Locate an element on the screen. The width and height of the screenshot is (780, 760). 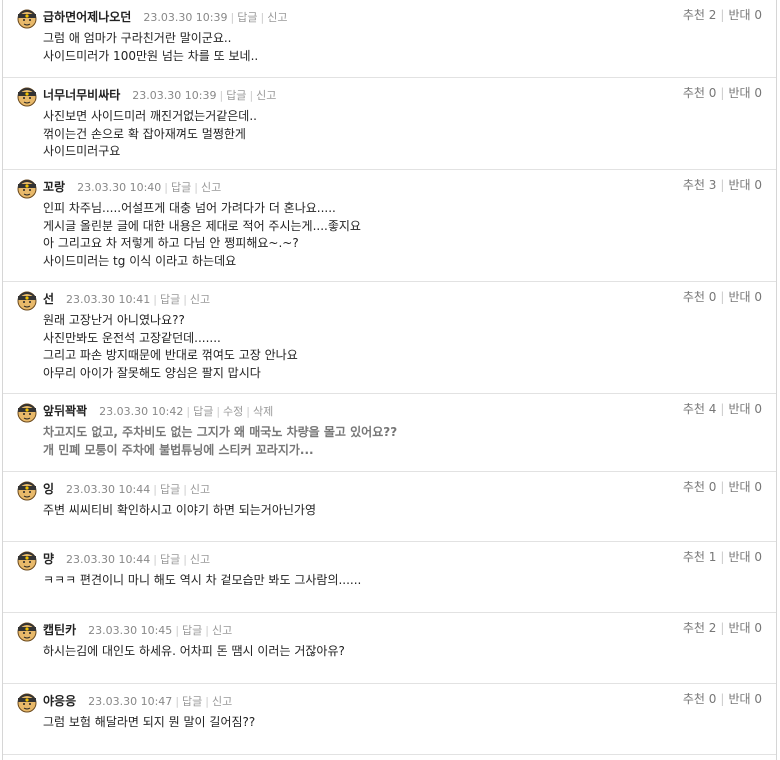
comment-text-line: 사이드미러가 100만원 넘는 차를 또 보네.. is located at coordinates (151, 55).